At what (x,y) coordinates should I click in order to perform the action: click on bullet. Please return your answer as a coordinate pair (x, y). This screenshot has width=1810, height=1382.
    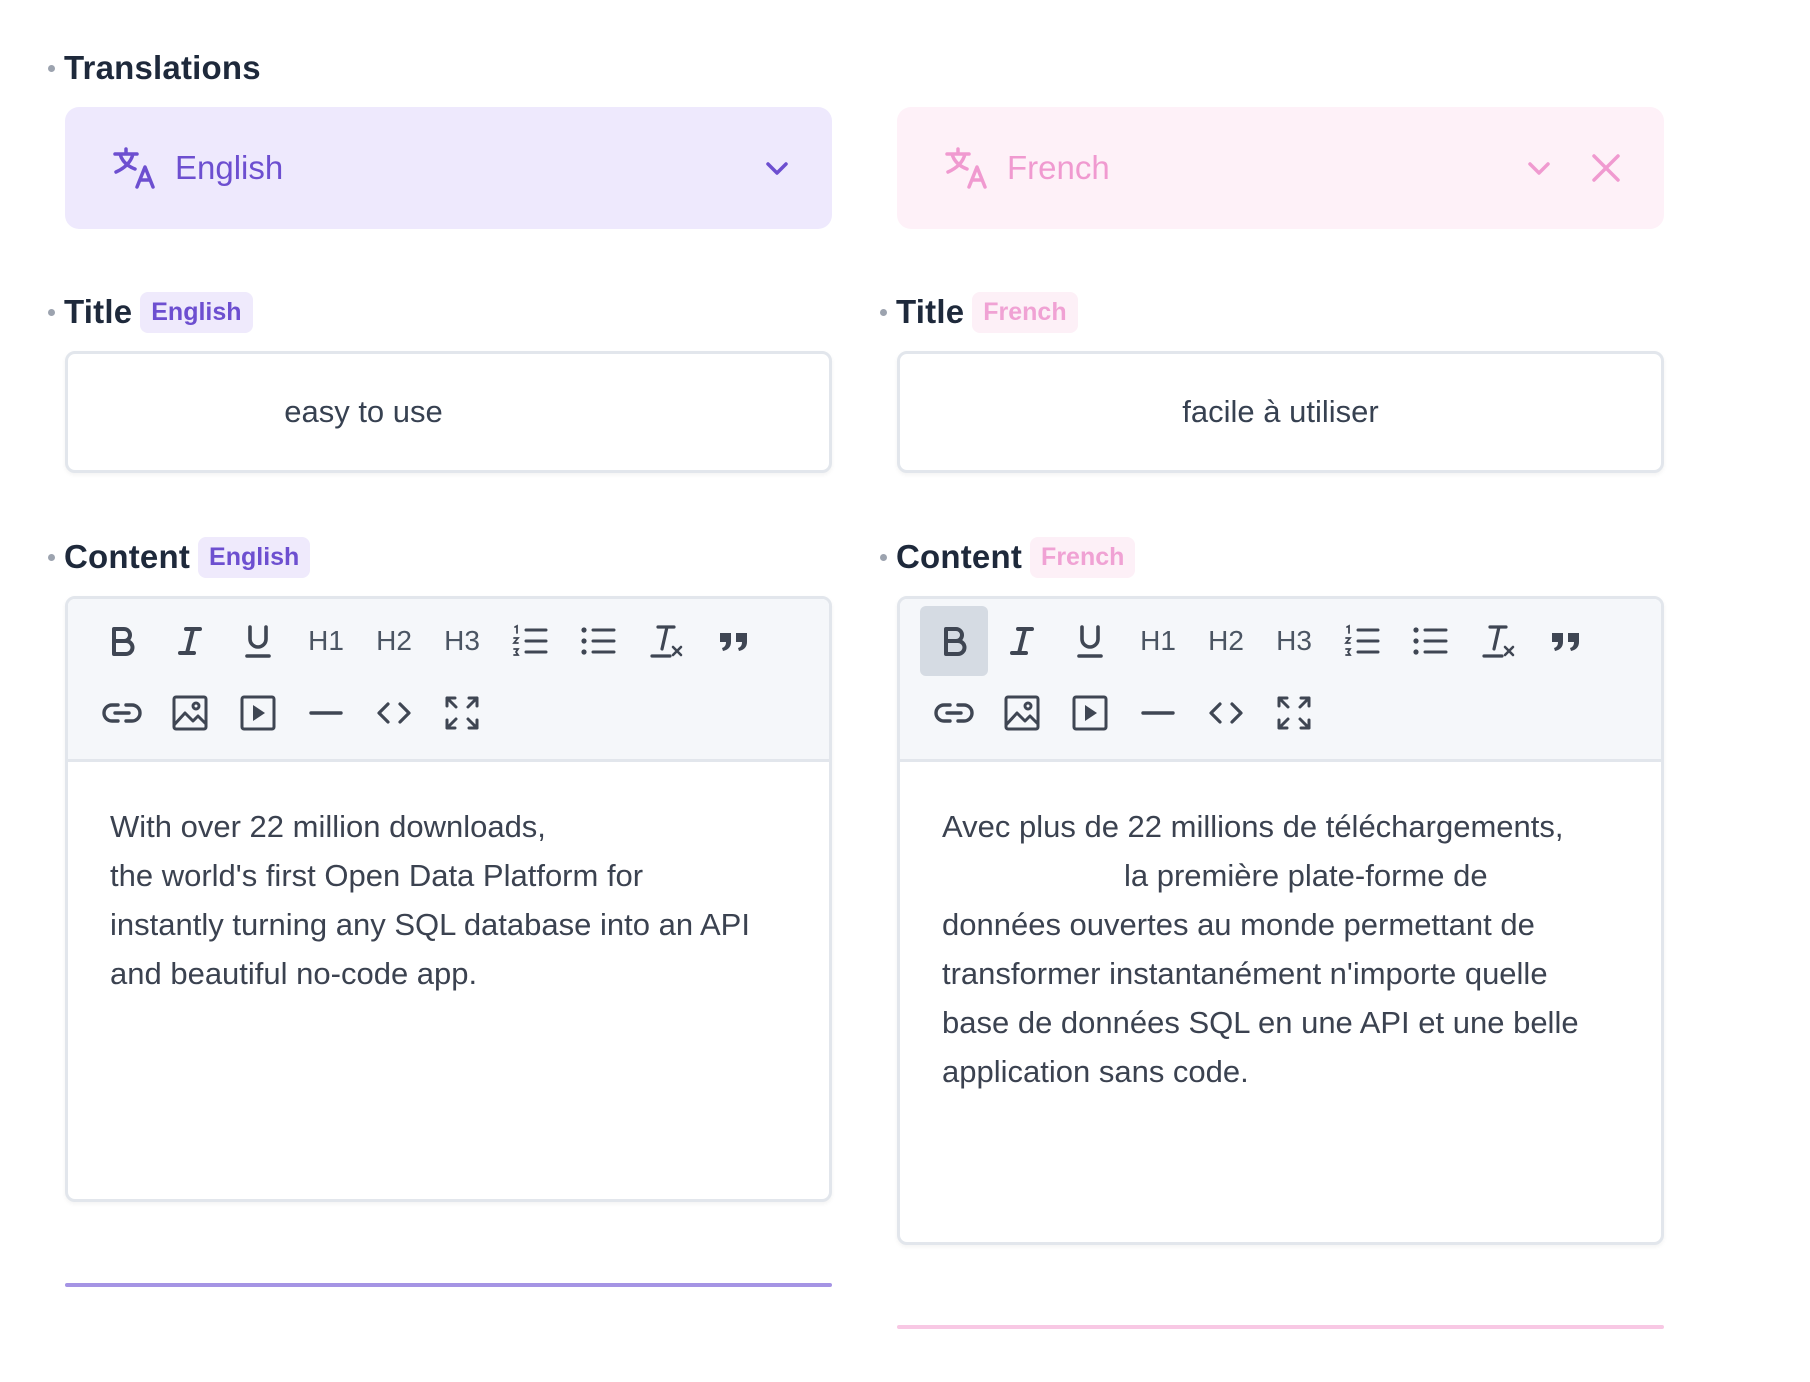
    Looking at the image, I should click on (883, 312).